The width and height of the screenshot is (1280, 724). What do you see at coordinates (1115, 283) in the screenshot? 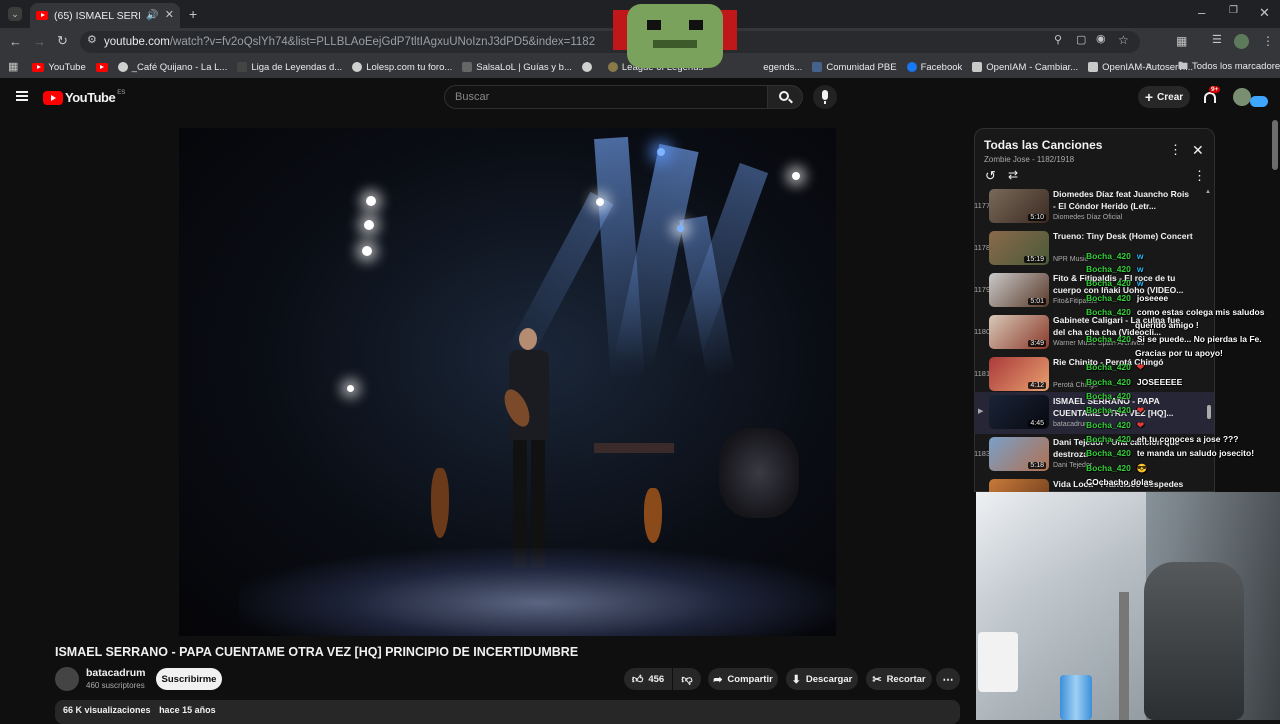
I see `chat-message: Bocha_420 w` at bounding box center [1115, 283].